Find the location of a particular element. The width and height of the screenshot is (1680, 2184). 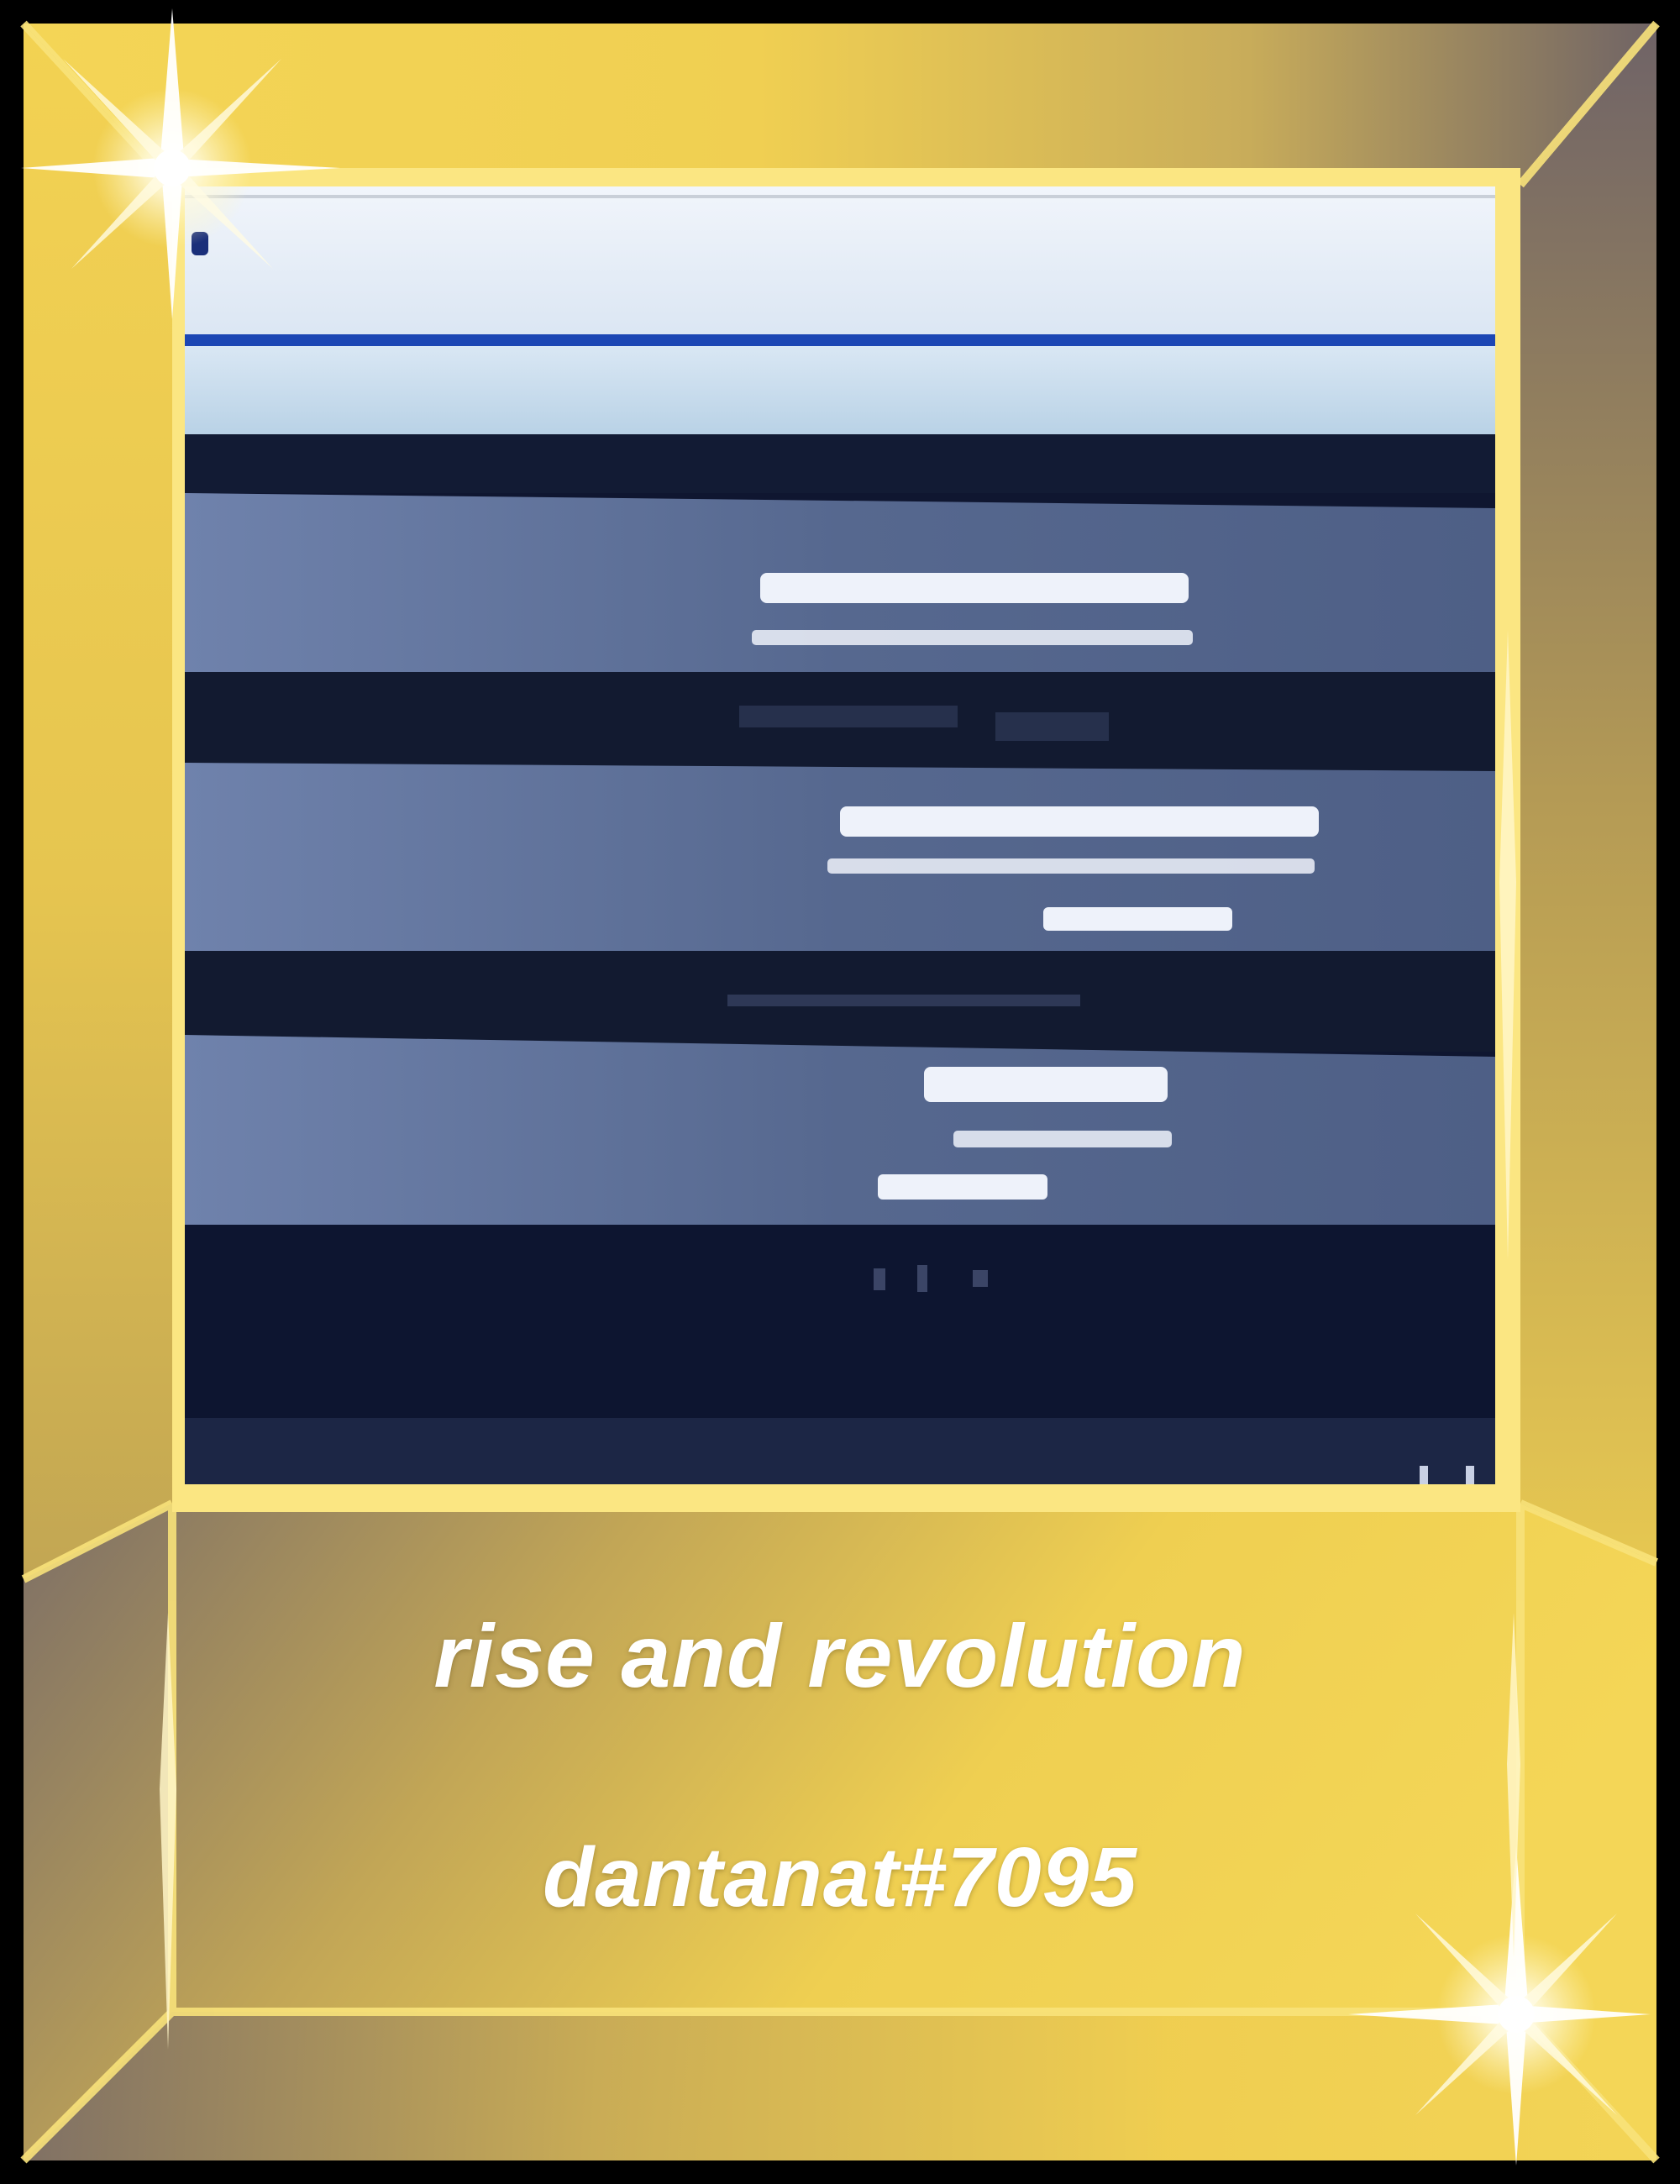

card-handle: dantanat#7095 is located at coordinates (840, 1877).